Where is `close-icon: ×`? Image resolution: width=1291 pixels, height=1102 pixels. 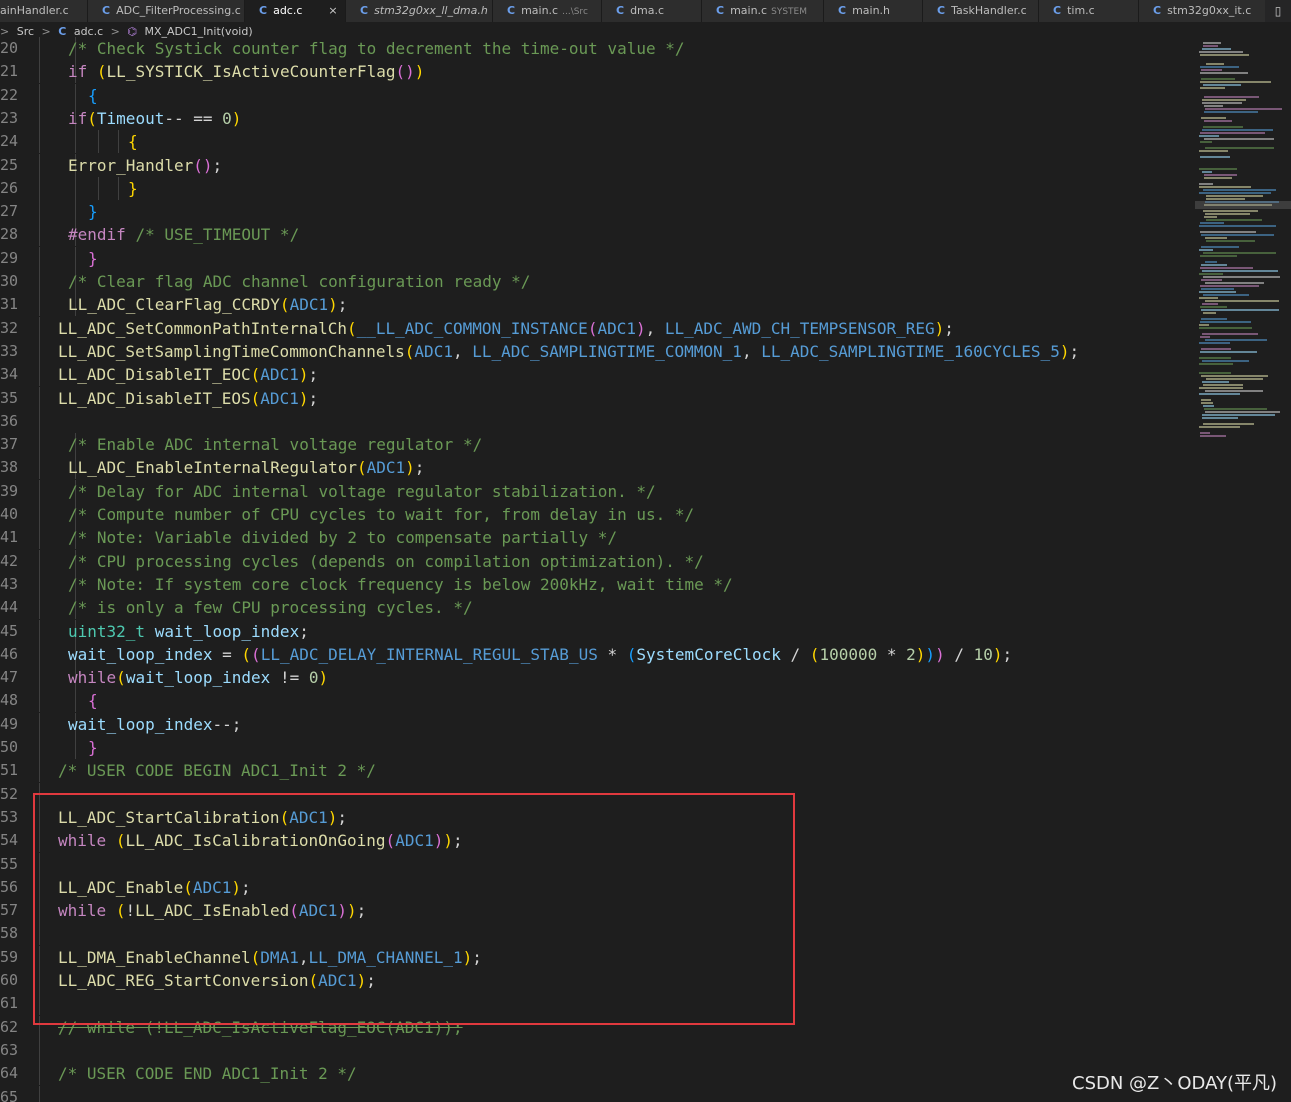 close-icon: × is located at coordinates (332, 10).